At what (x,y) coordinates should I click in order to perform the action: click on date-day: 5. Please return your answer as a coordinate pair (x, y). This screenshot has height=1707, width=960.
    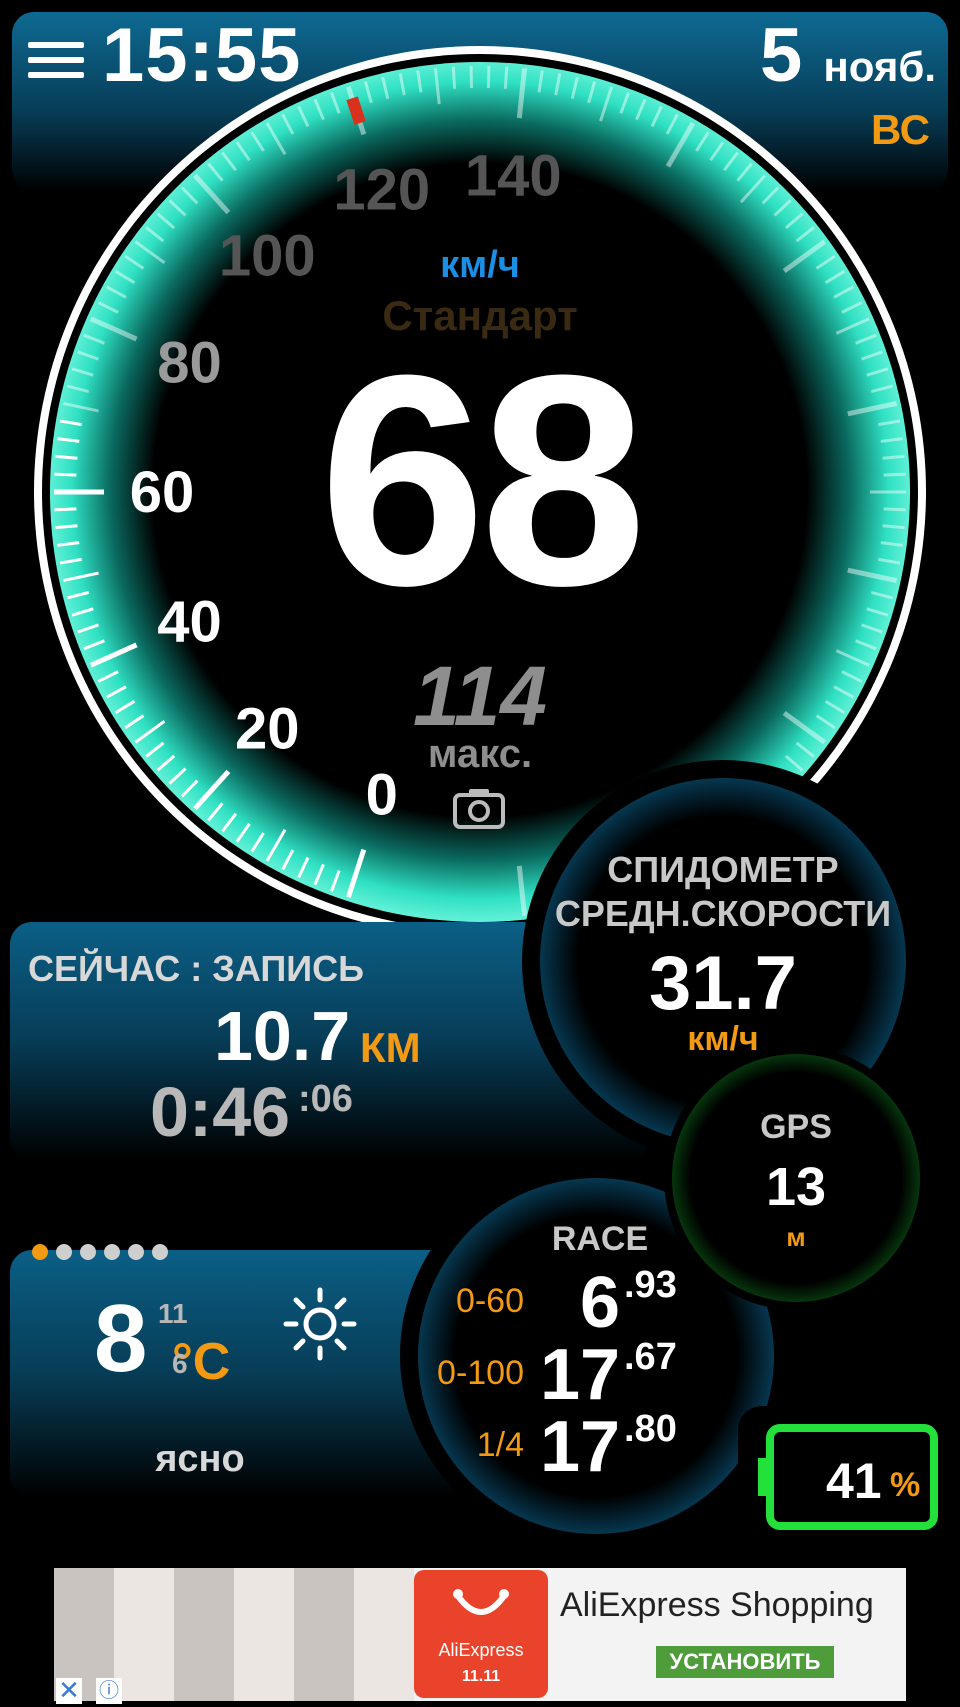
    Looking at the image, I should click on (781, 55).